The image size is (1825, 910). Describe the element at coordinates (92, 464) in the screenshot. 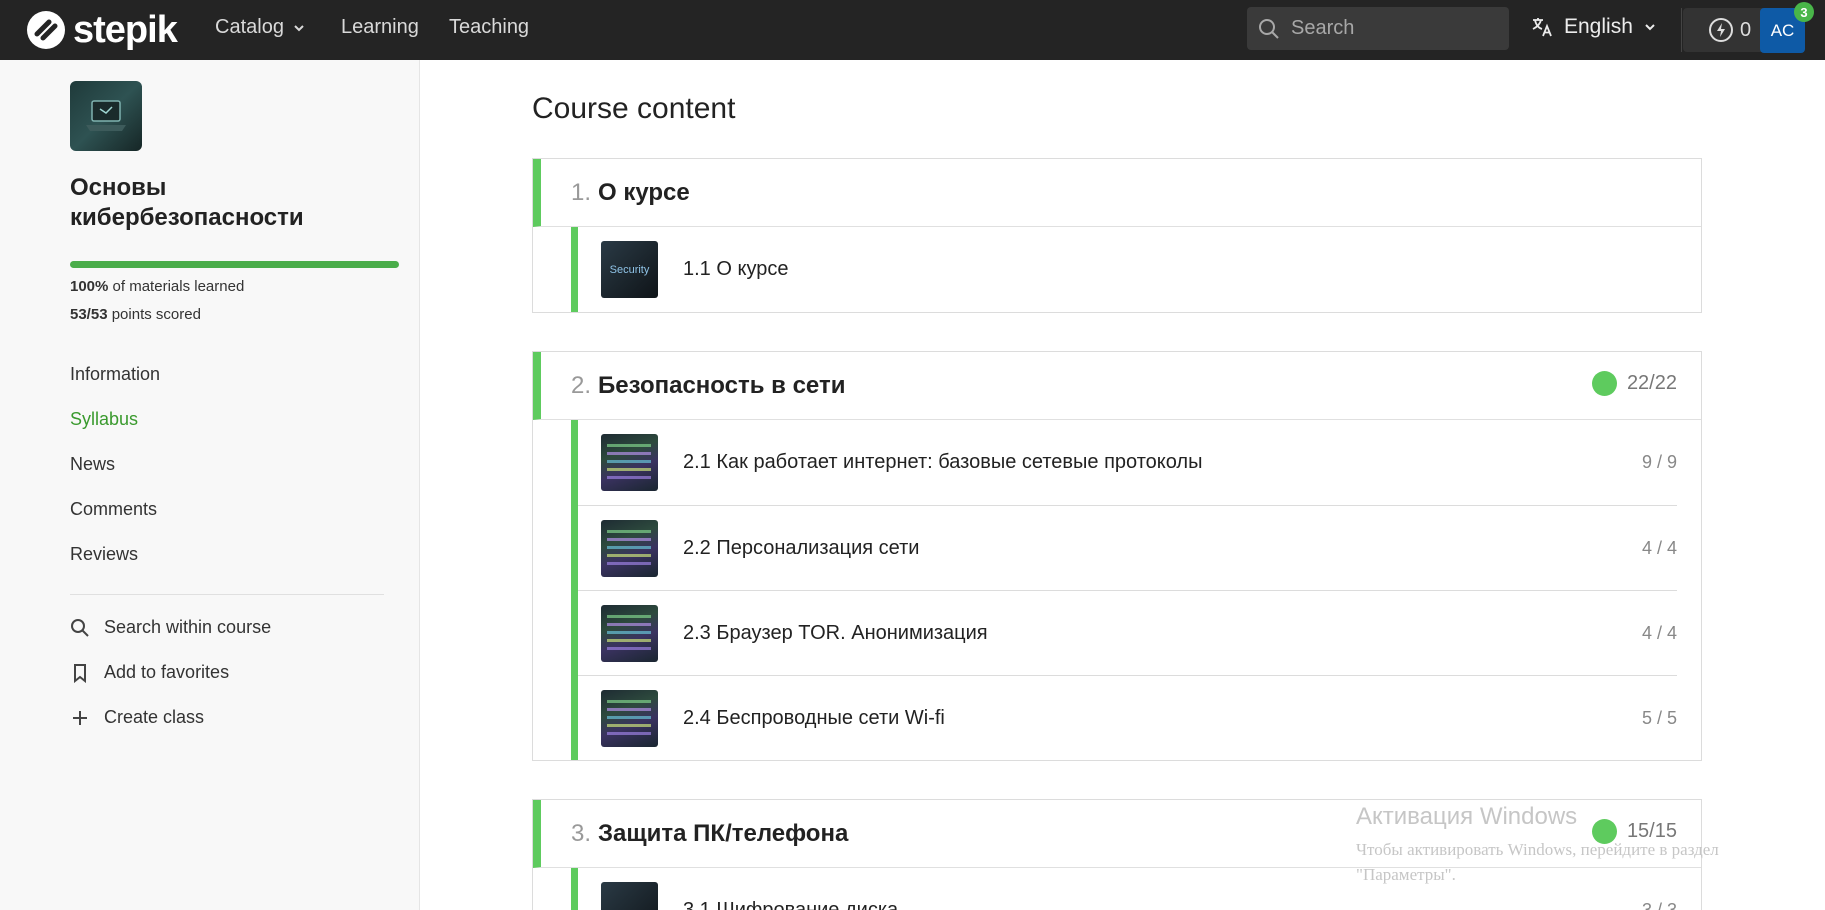

I see `sidebar-link-news: News` at that location.